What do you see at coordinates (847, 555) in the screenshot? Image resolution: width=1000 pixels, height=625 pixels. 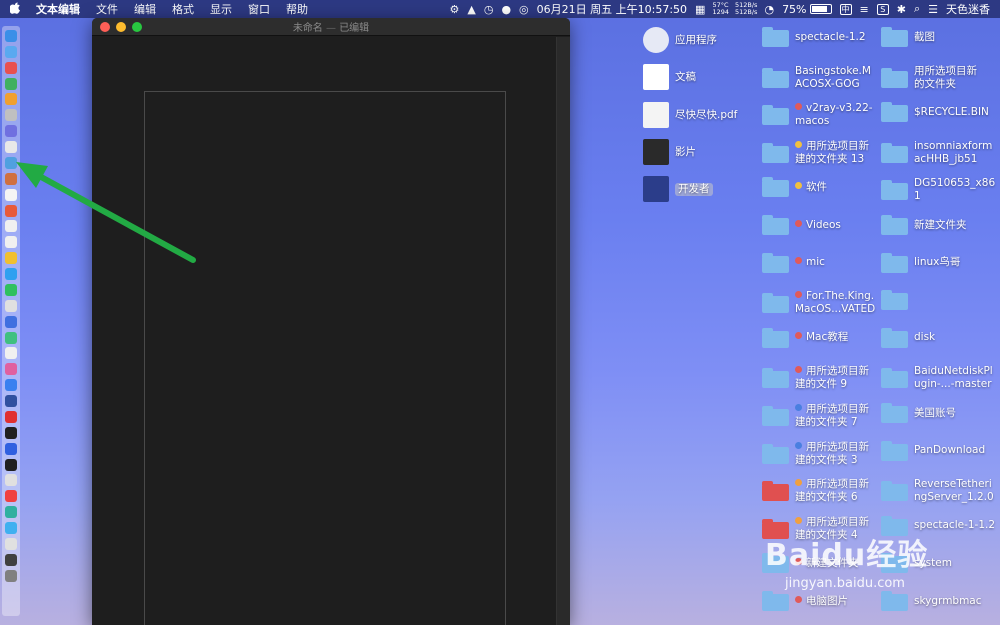 I see `watermark-logo: Baidu经验` at bounding box center [847, 555].